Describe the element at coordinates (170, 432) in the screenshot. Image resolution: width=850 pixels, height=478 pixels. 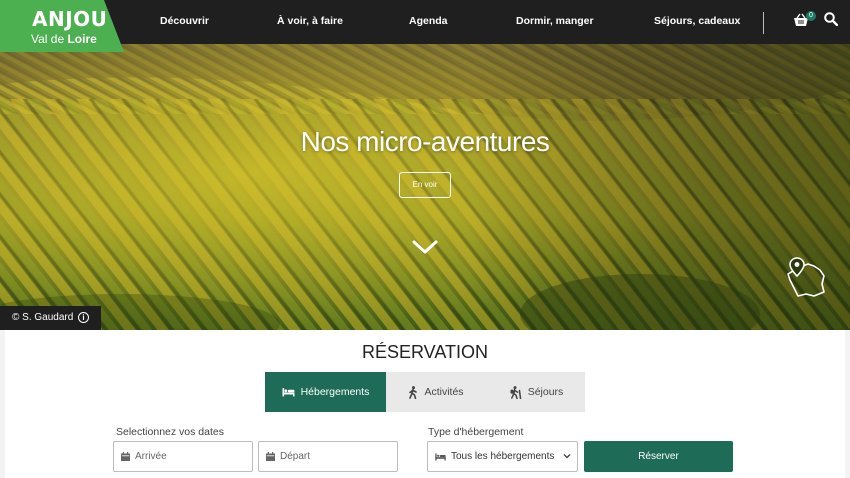
I see `dates-label: Selectionnez vos dates` at that location.